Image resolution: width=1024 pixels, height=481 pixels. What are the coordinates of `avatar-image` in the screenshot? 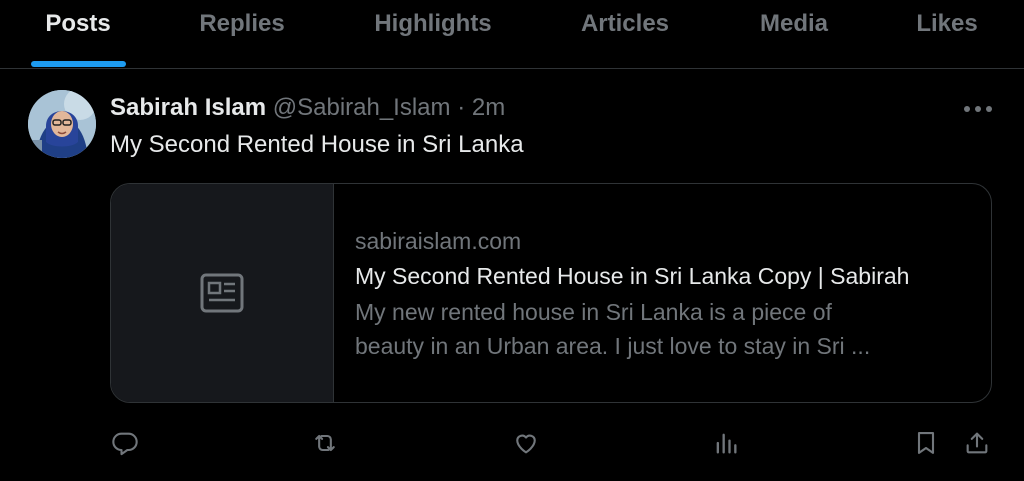 It's located at (62, 124).